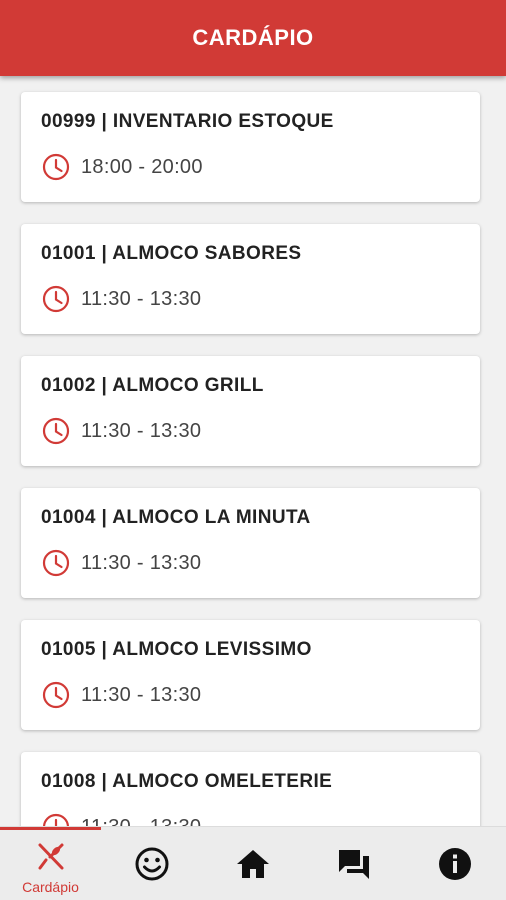  Describe the element at coordinates (250, 543) in the screenshot. I see `menu-card: 01004 | ALMOCO LA MINUTA 11:30 - 13:30` at that location.